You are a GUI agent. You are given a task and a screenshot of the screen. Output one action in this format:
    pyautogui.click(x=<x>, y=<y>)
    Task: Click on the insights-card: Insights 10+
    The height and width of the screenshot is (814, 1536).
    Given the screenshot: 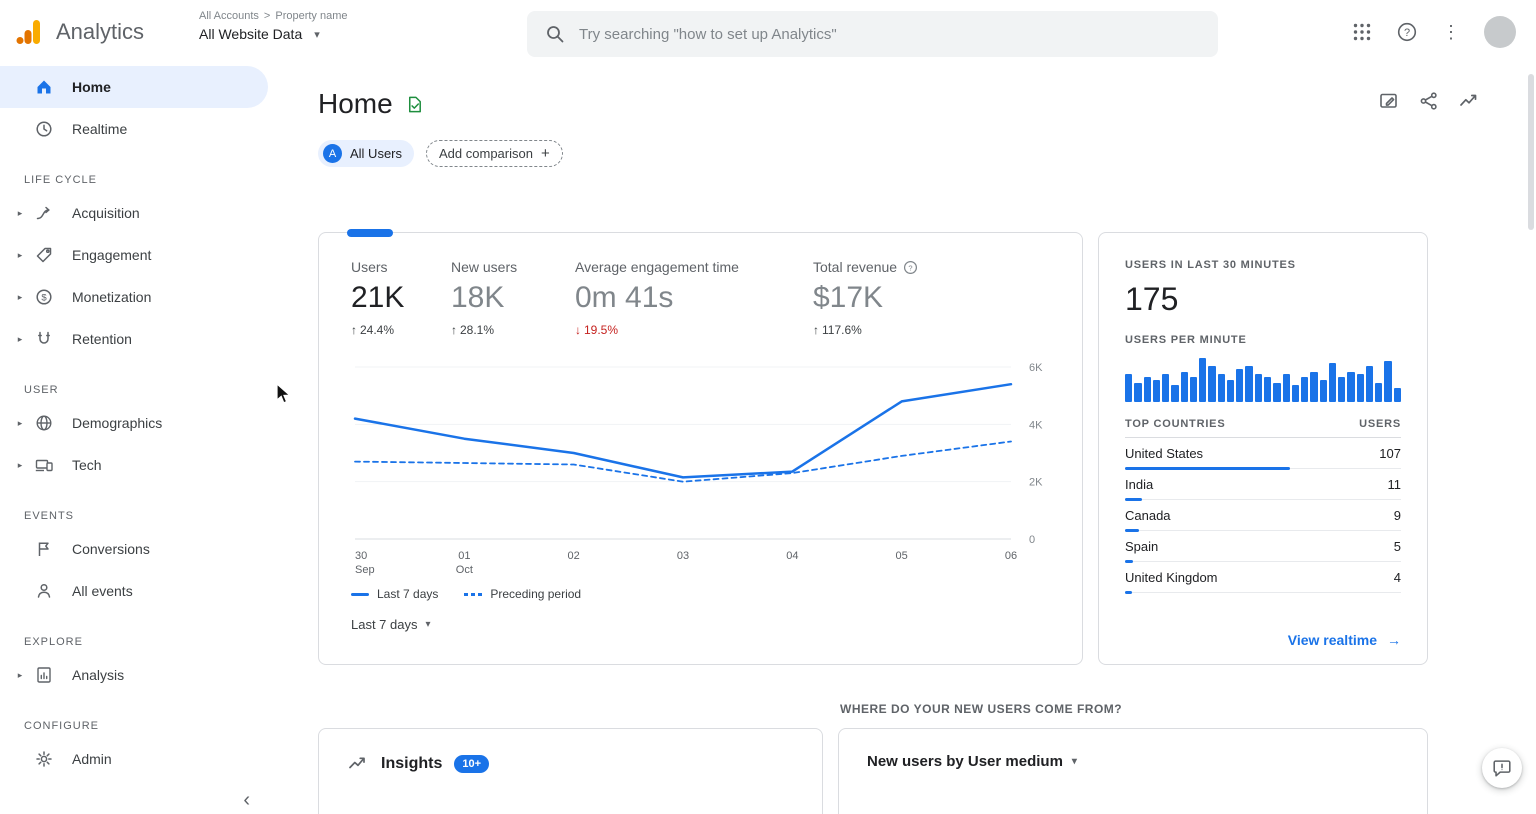 What is the action you would take?
    pyautogui.click(x=570, y=771)
    